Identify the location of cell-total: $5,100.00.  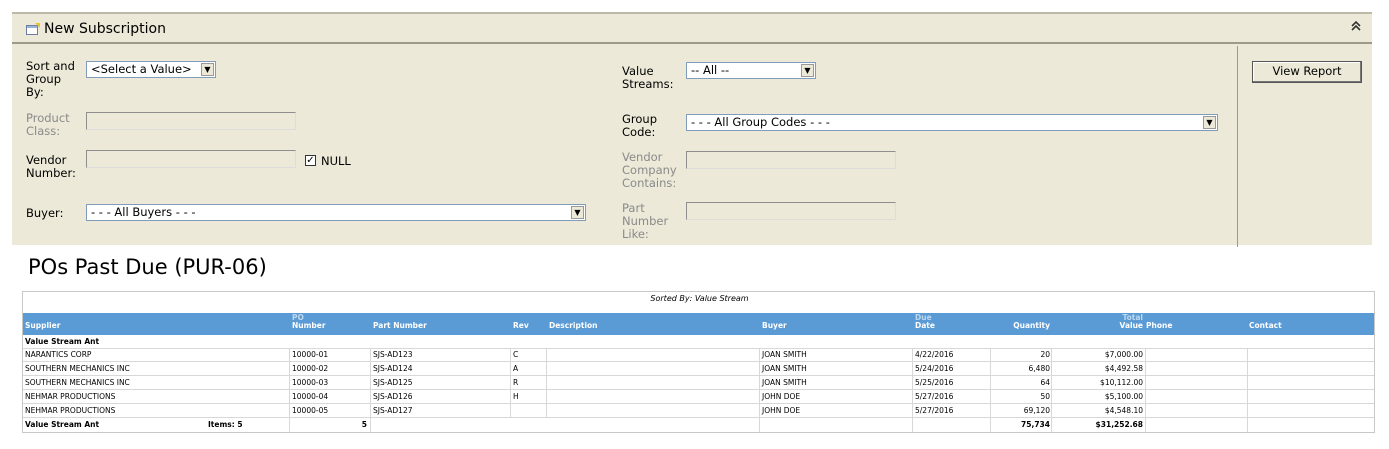
(1123, 396).